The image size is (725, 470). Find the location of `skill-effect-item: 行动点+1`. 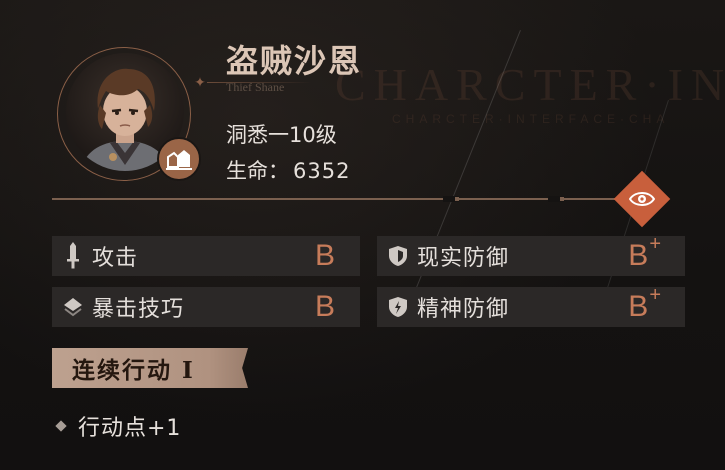

skill-effect-item: 行动点+1 is located at coordinates (118, 426).